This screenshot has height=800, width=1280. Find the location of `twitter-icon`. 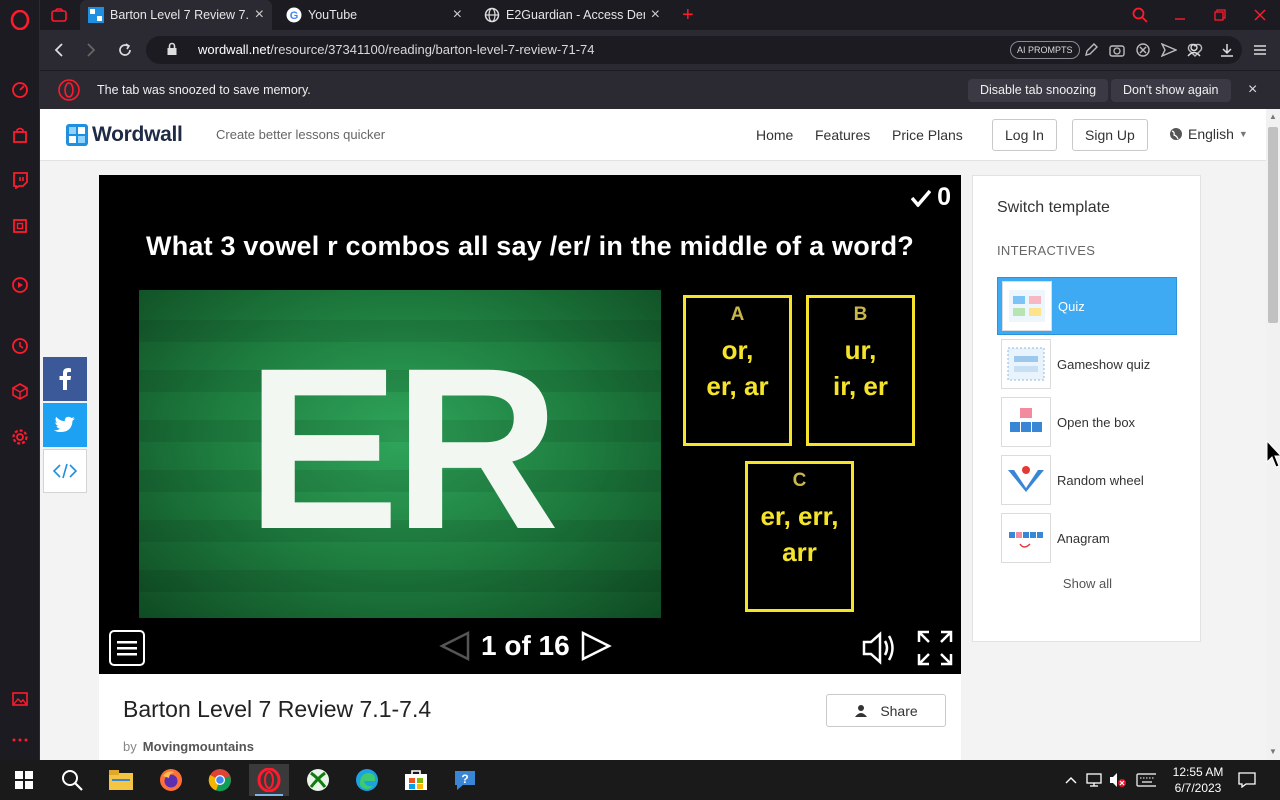

twitter-icon is located at coordinates (64, 424).